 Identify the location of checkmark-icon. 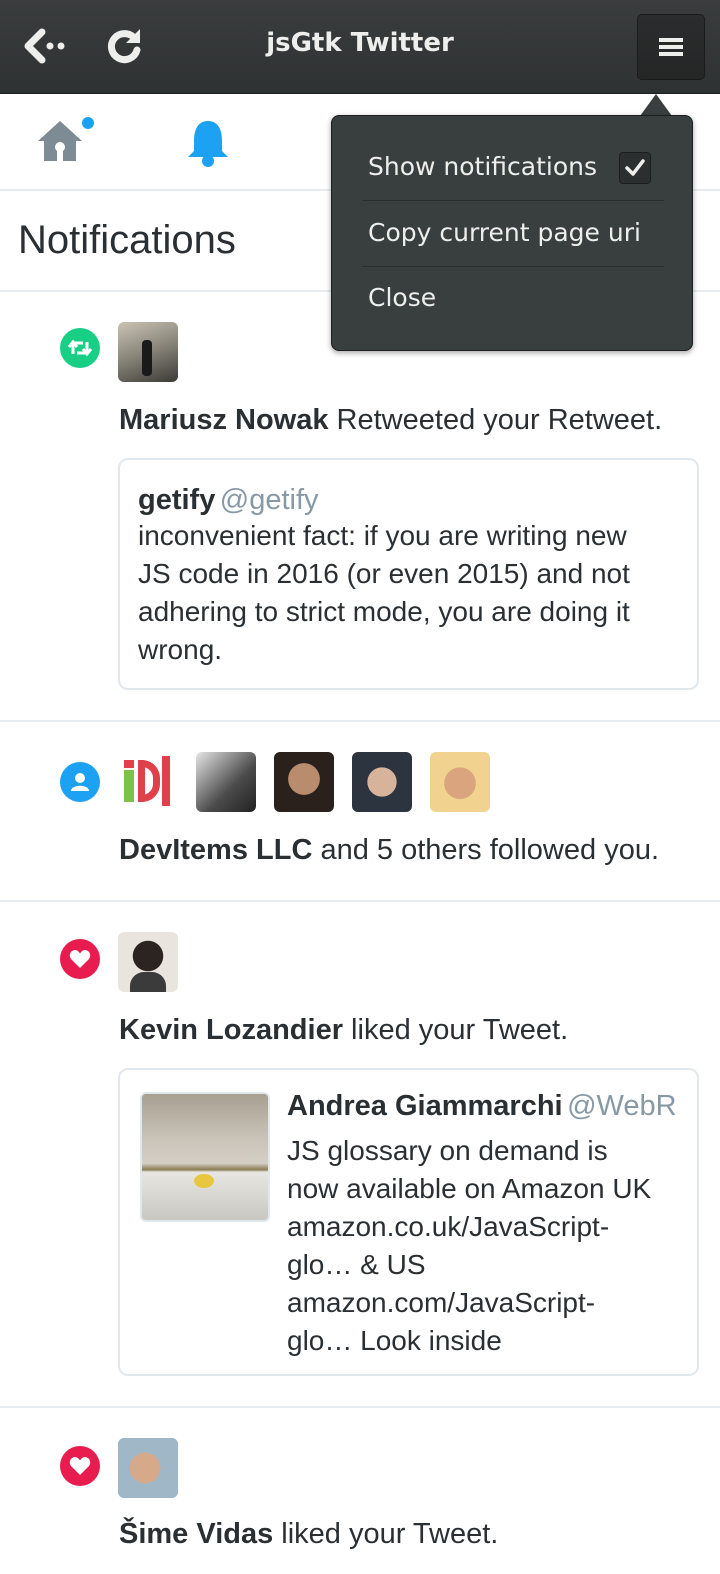
(635, 167).